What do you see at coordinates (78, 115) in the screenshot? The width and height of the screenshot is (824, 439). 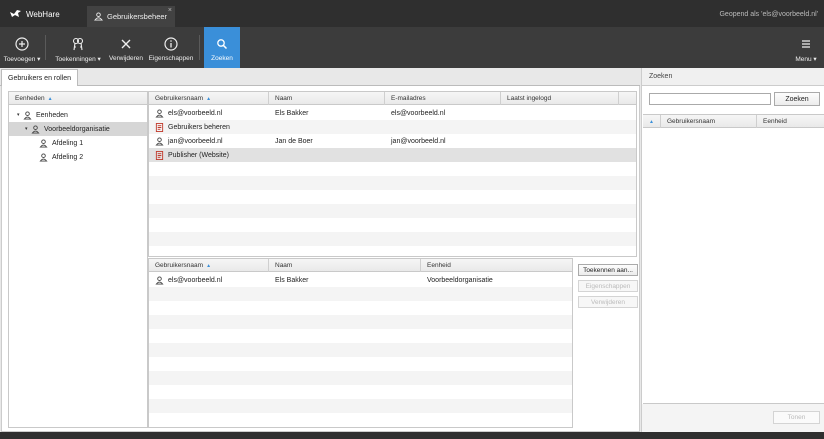 I see `tree-item-eenheden: ▾ Eenheden` at bounding box center [78, 115].